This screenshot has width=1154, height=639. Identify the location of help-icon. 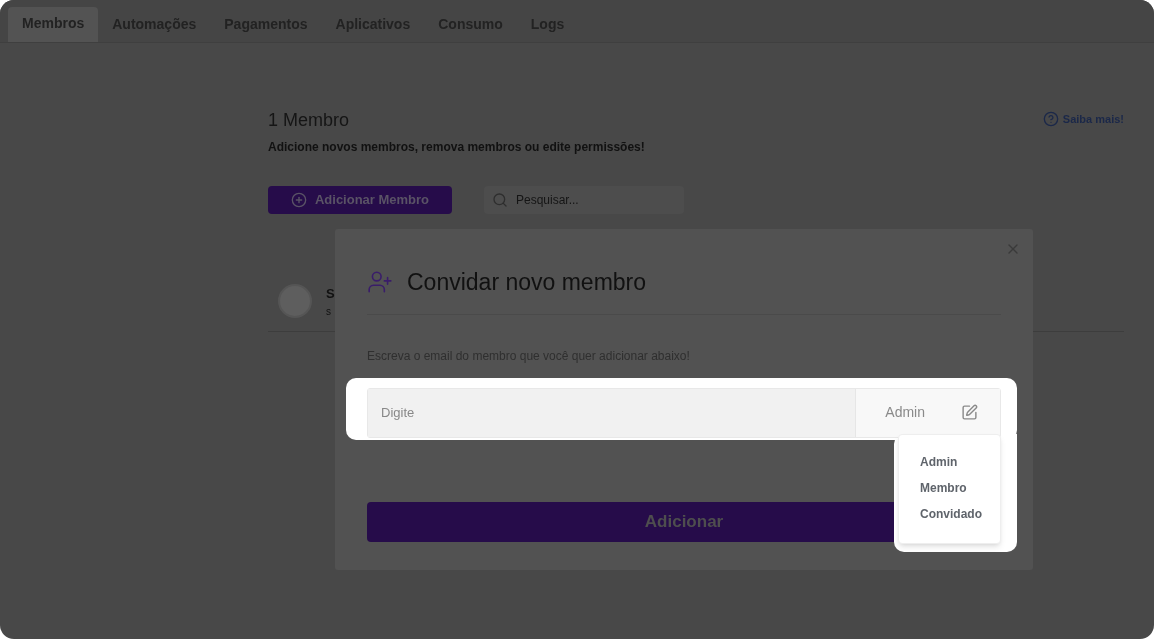
(1050, 119).